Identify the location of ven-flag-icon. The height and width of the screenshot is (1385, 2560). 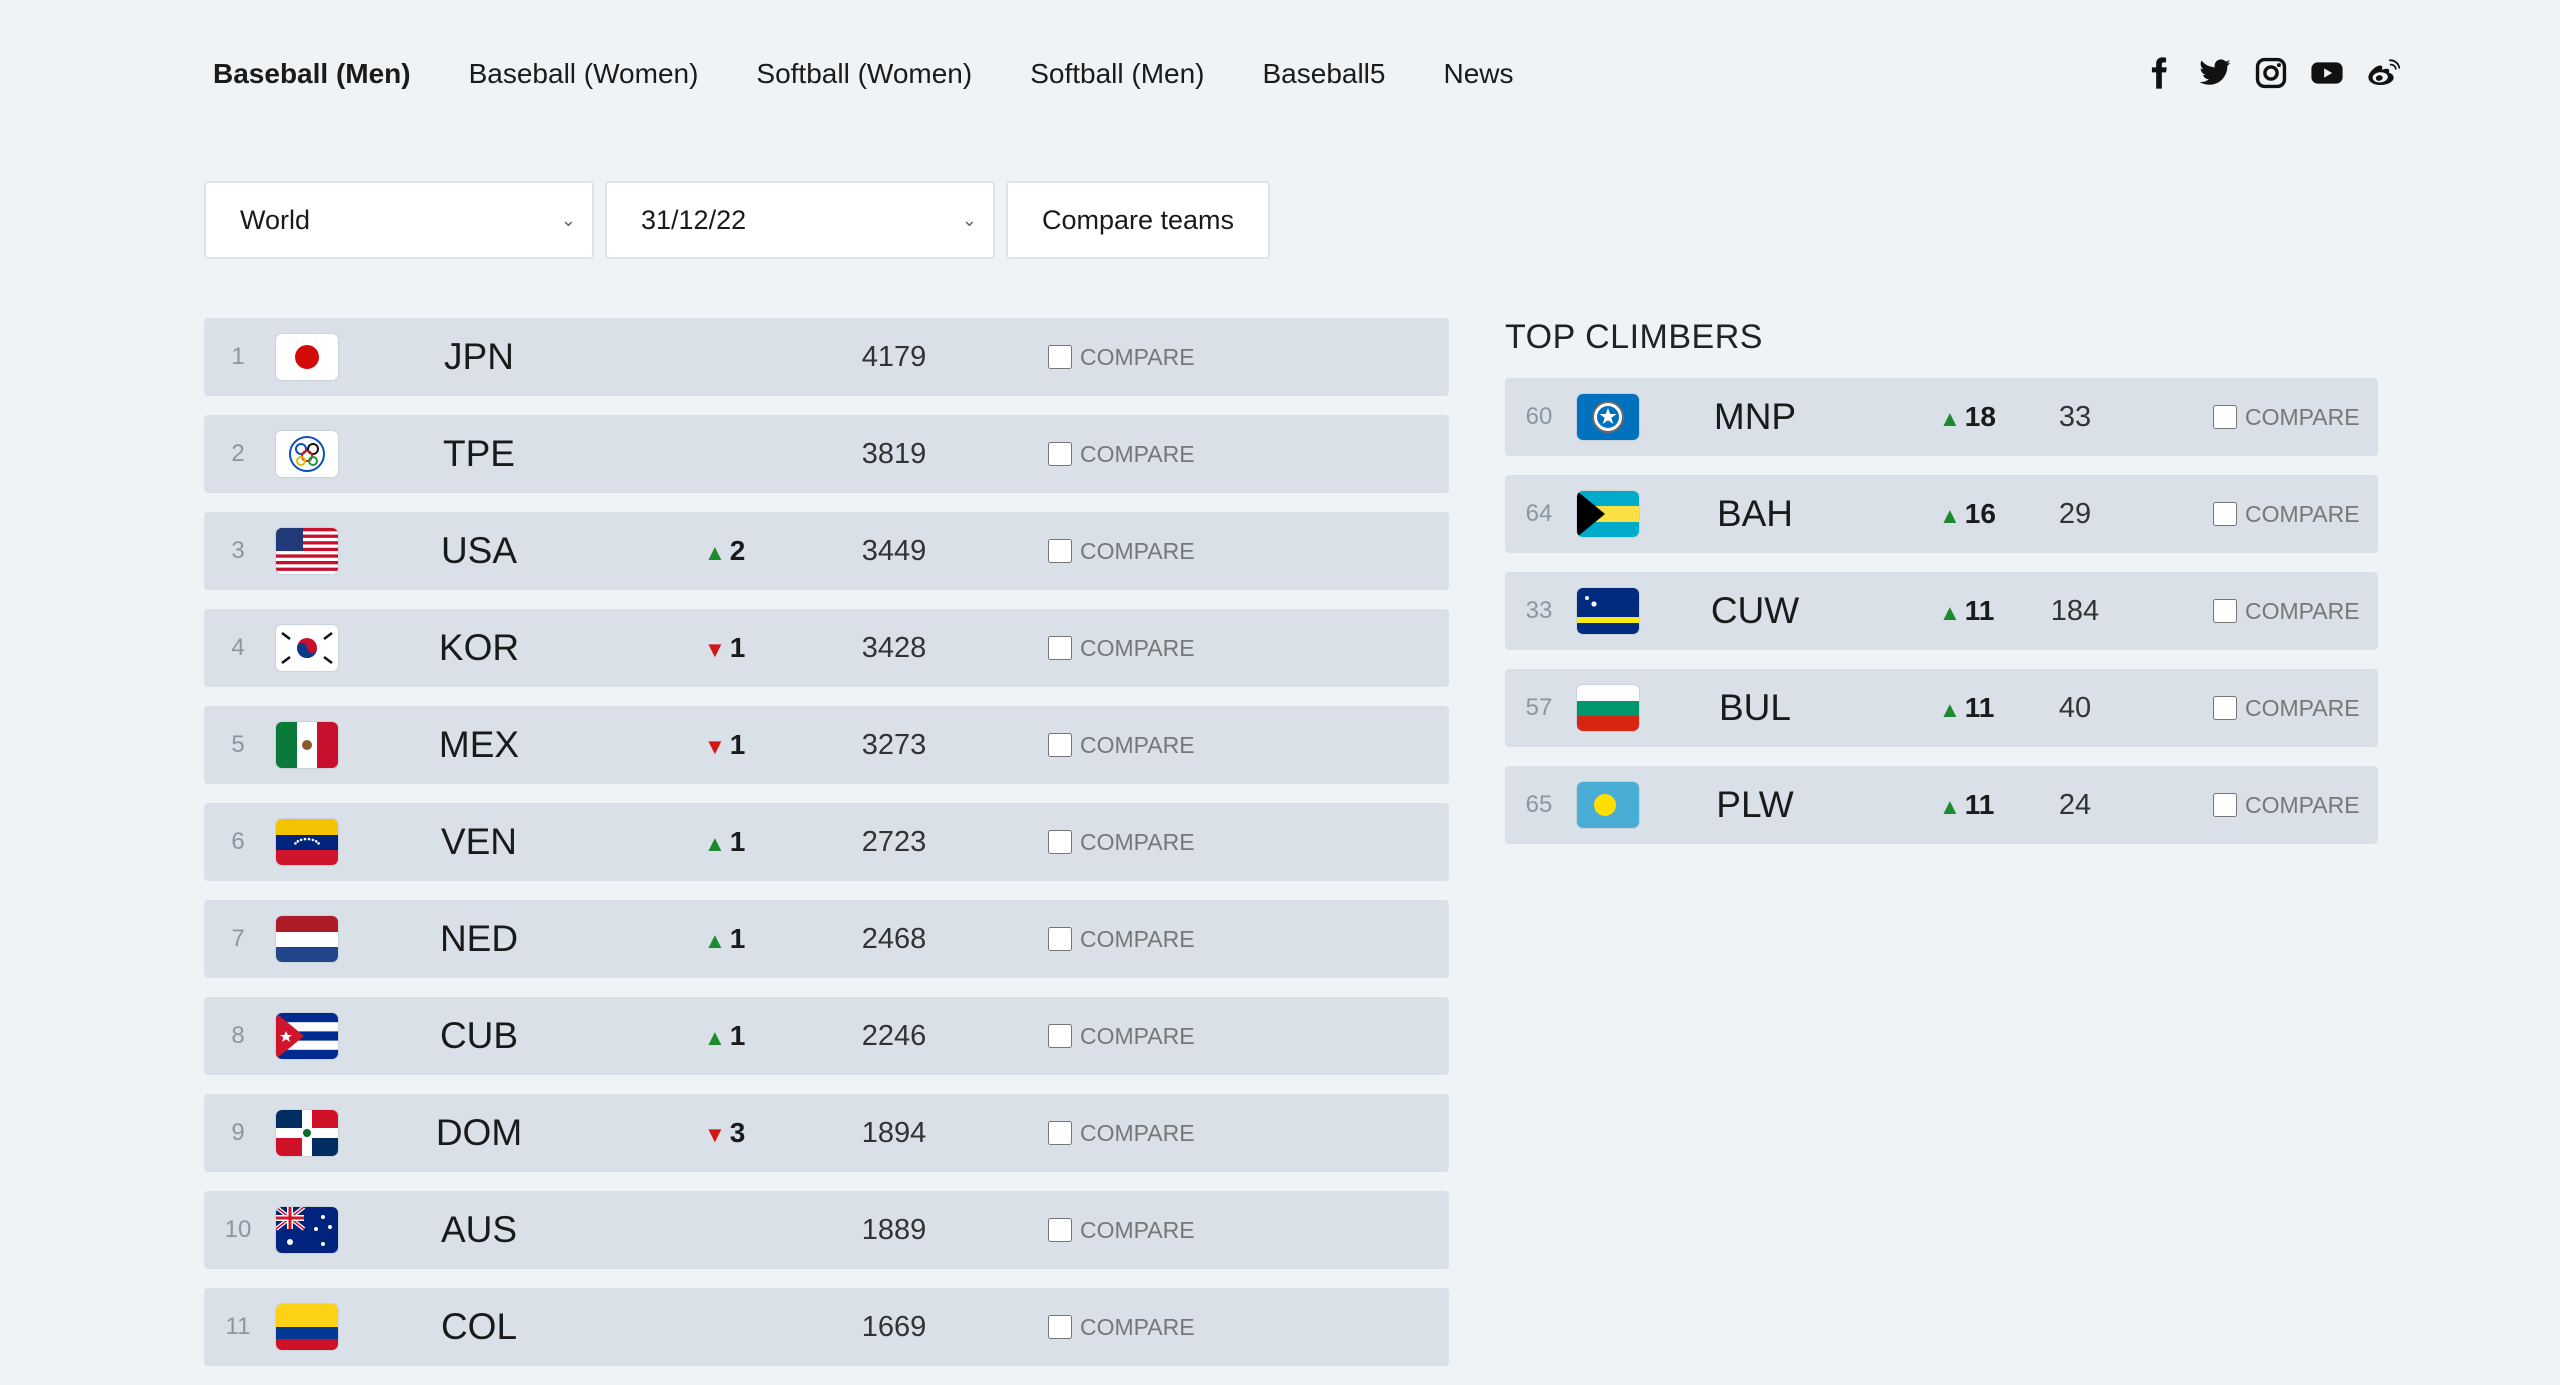
(307, 842).